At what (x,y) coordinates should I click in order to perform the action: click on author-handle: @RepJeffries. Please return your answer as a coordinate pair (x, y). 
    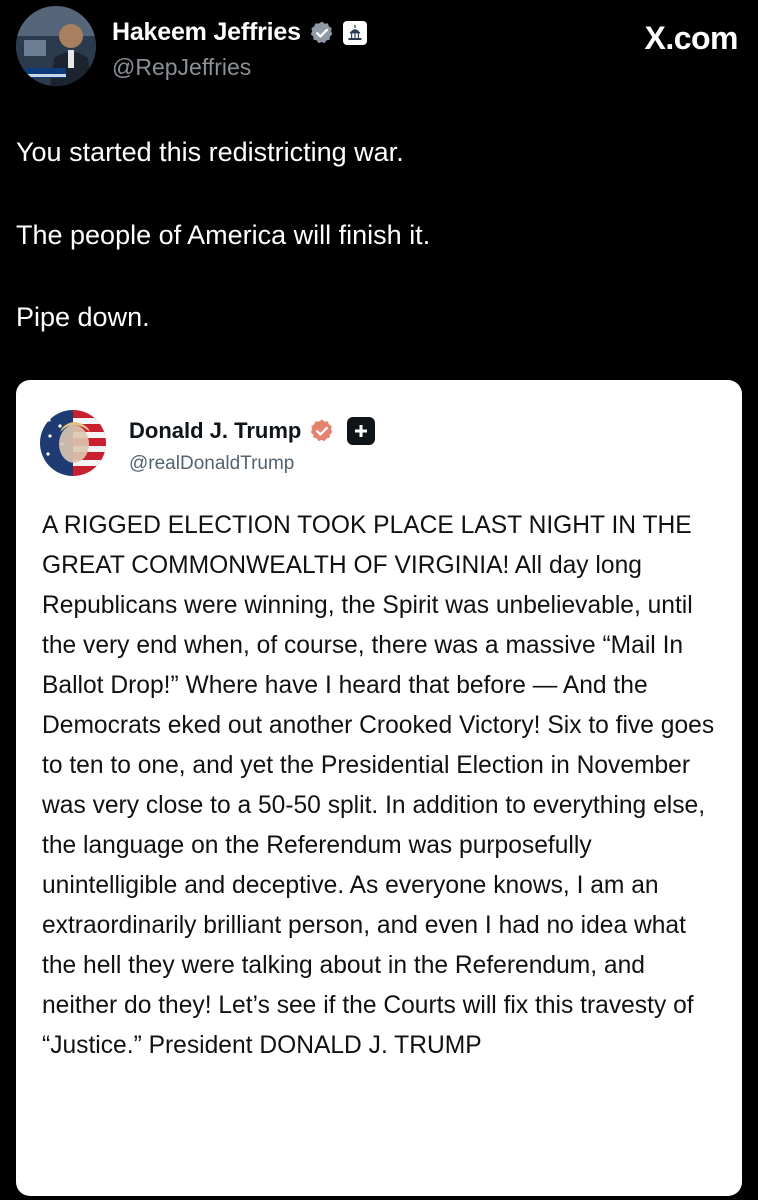
    Looking at the image, I should click on (181, 67).